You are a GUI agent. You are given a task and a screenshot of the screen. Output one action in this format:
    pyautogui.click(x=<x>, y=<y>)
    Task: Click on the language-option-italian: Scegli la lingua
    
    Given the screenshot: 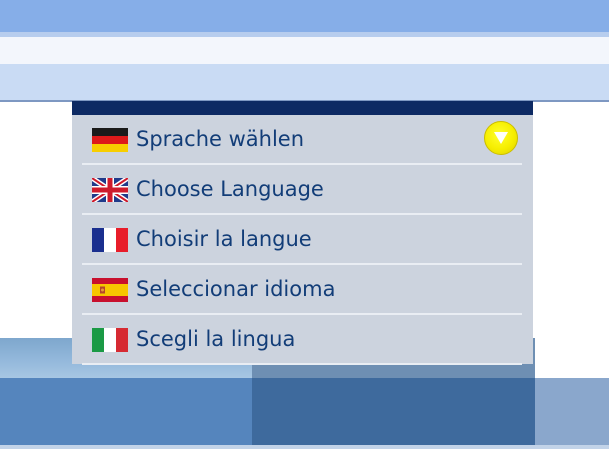 What is the action you would take?
    pyautogui.click(x=302, y=340)
    